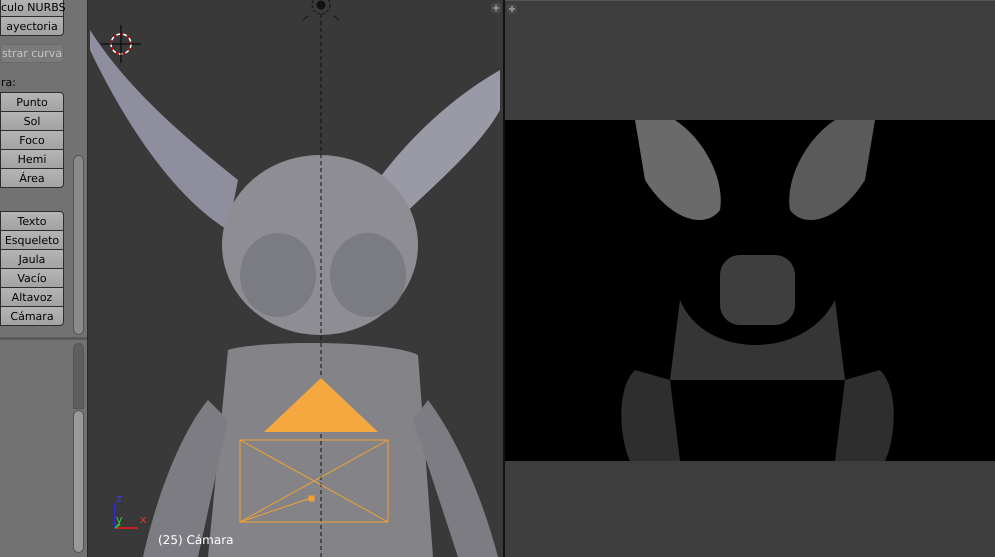 The image size is (995, 557). I want to click on toolshelf-button: Punto, so click(32, 102).